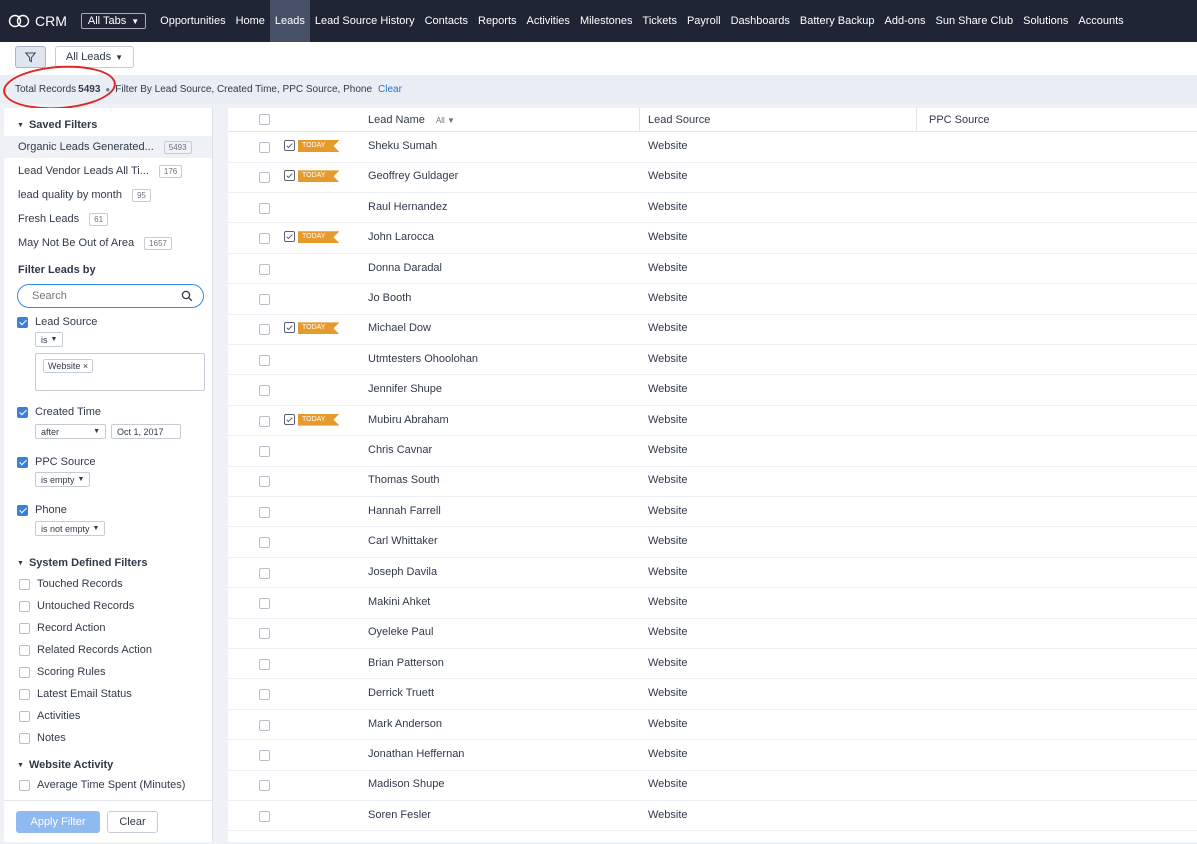 This screenshot has width=1197, height=844. I want to click on table-row: Soren Fesler Website, so click(712, 816).